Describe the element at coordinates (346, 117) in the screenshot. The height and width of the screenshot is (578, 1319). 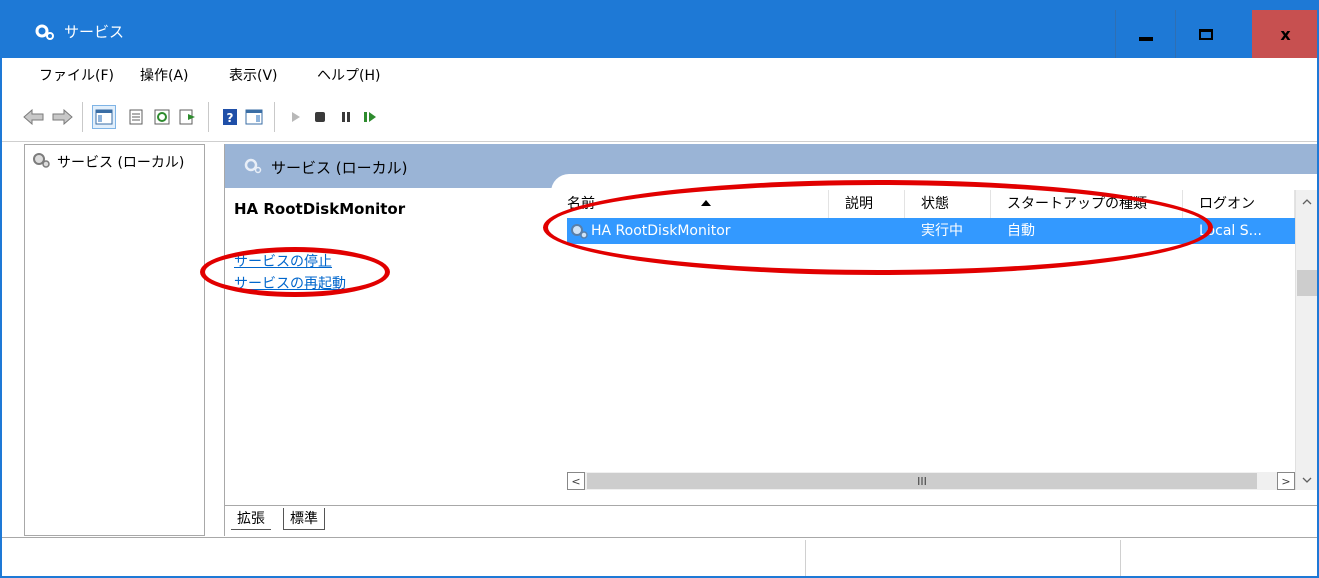
I see `pause-icon` at that location.